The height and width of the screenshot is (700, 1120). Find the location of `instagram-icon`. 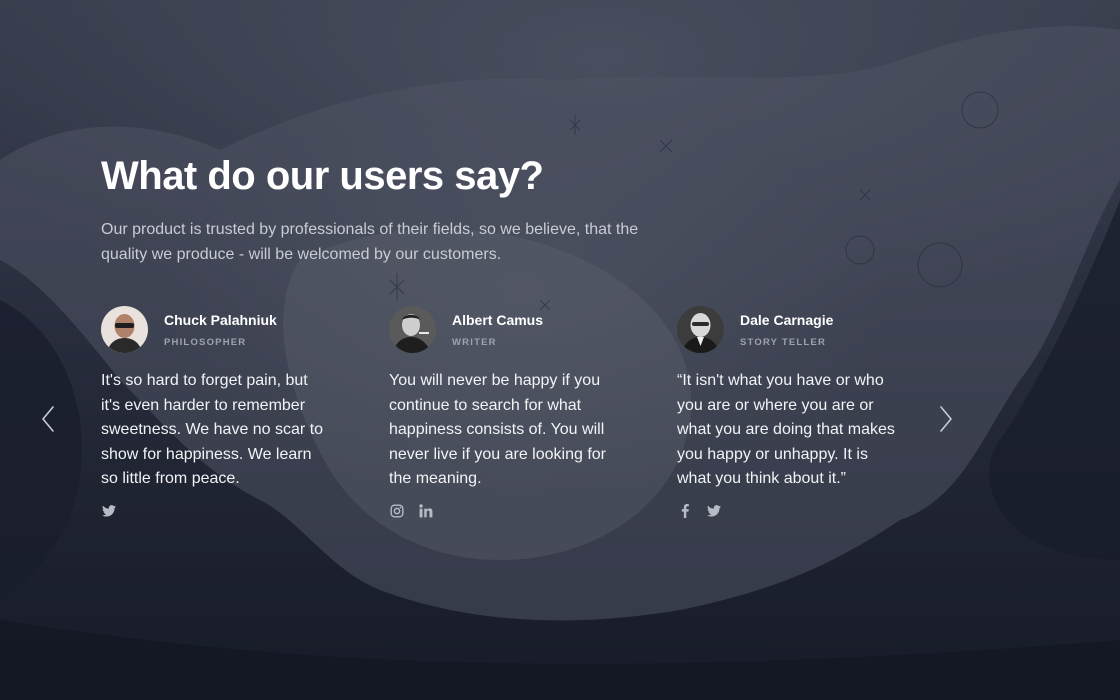

instagram-icon is located at coordinates (396, 511).